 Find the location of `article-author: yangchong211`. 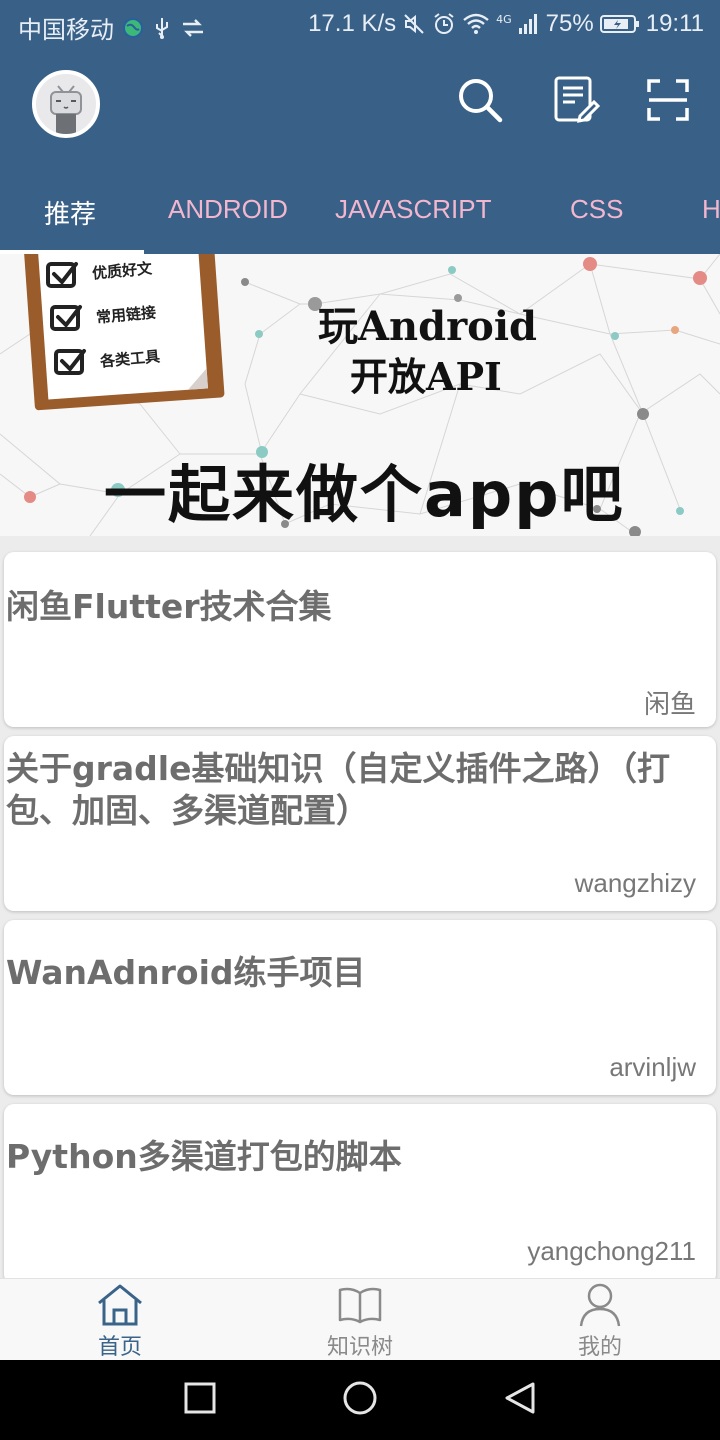

article-author: yangchong211 is located at coordinates (611, 1251).